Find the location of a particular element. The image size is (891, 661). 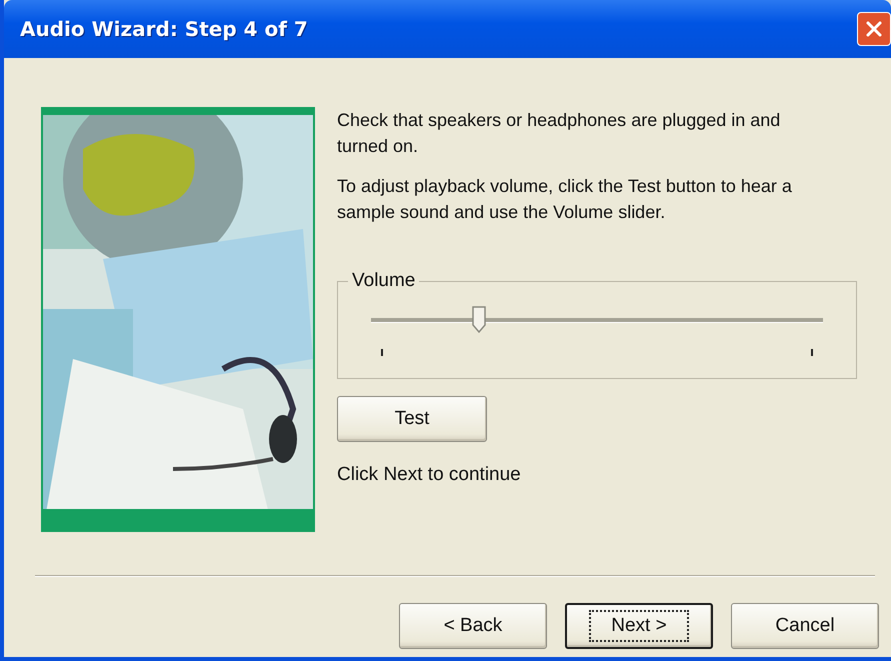

test-button: Test is located at coordinates (412, 419).